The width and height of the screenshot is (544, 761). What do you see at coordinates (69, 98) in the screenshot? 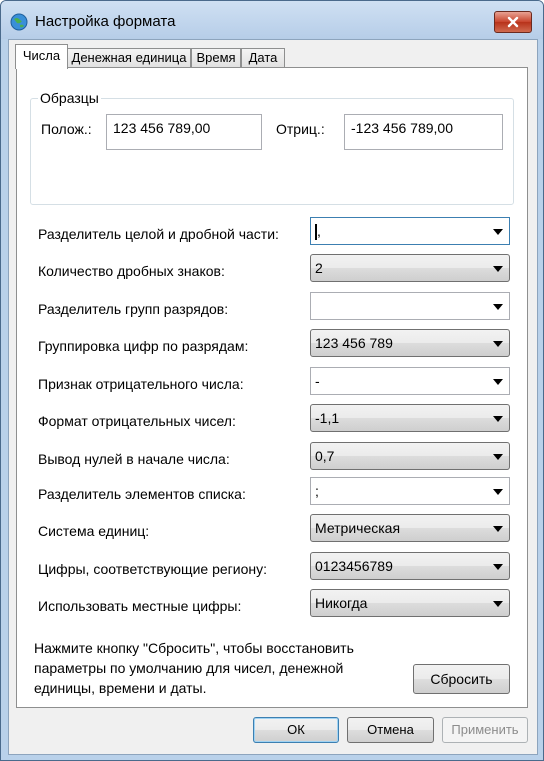
I see `samples-group-title: Образцы` at bounding box center [69, 98].